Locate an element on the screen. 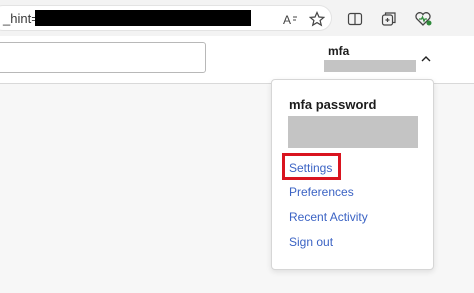 The height and width of the screenshot is (293, 474). redacted-user-info is located at coordinates (370, 66).